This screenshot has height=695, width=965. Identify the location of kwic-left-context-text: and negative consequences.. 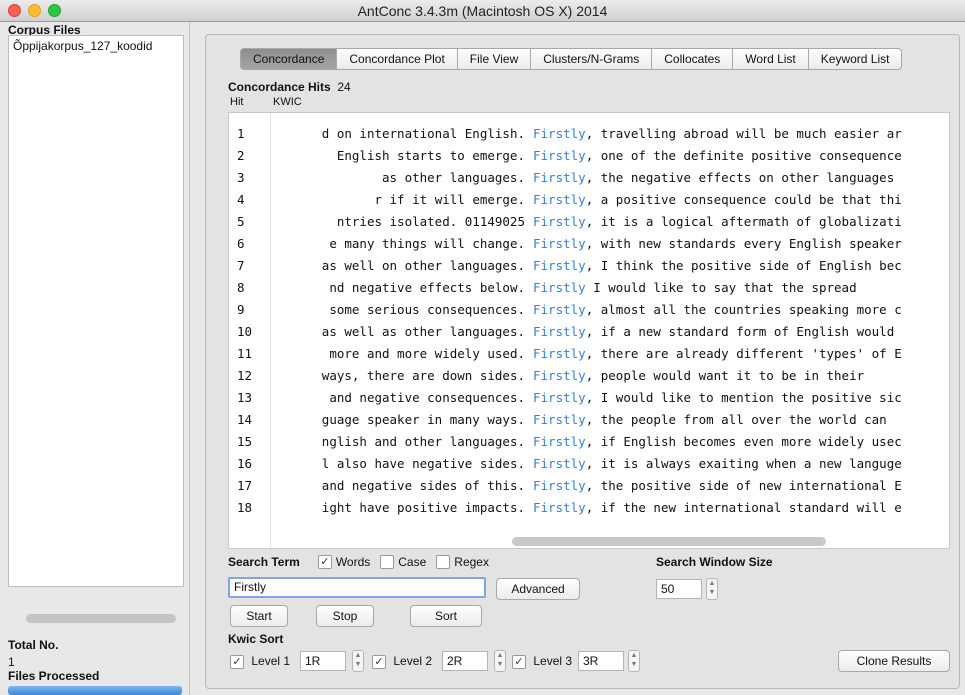
(427, 397).